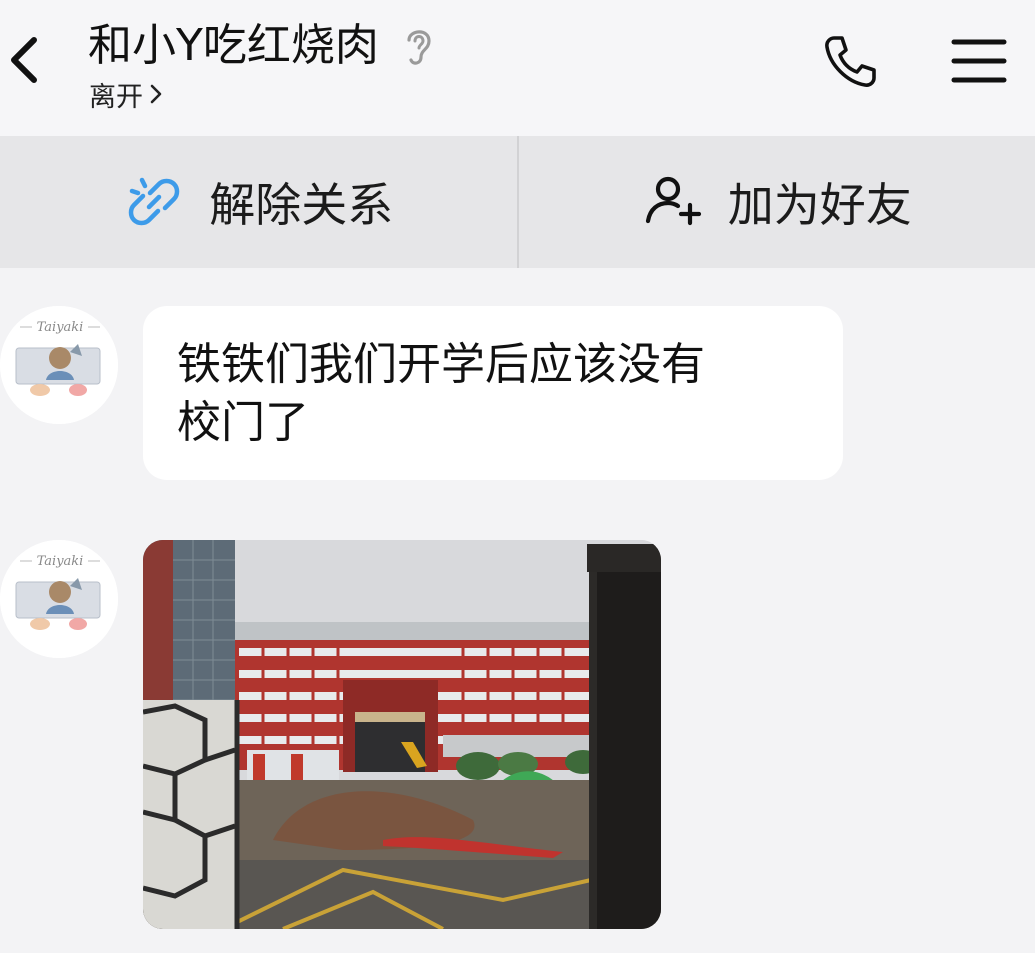 The image size is (1035, 953). What do you see at coordinates (154, 201) in the screenshot?
I see `broken-link-icon` at bounding box center [154, 201].